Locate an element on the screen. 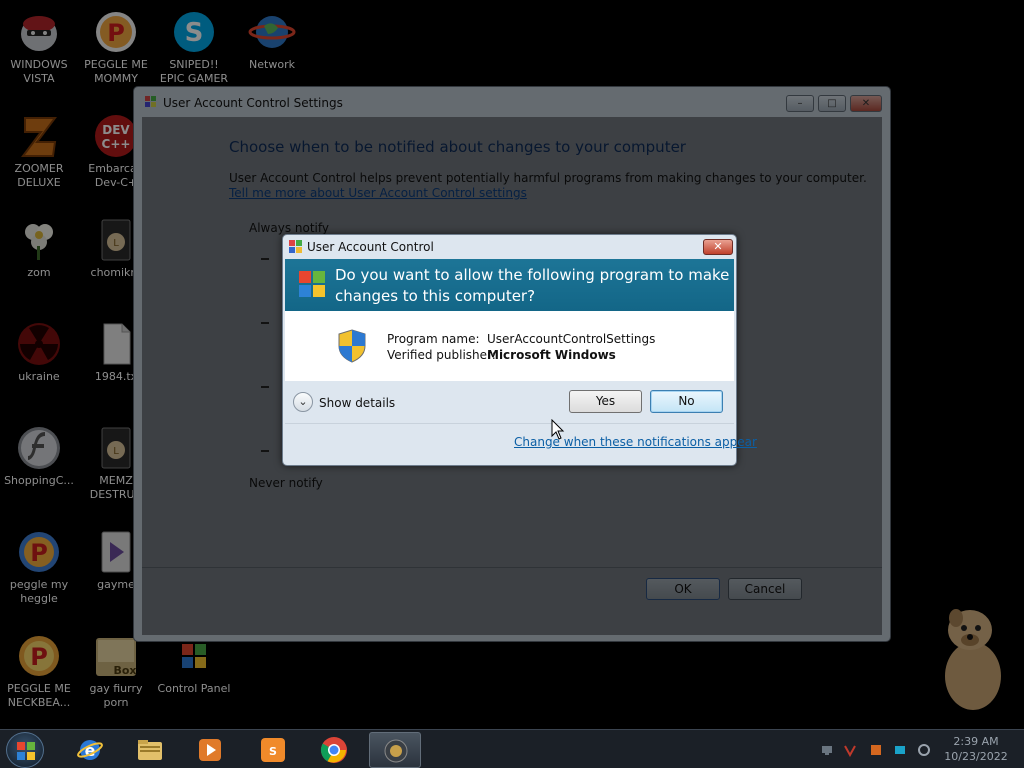 This screenshot has width=1024, height=768. publisher-value: Microsoft Windows is located at coordinates (551, 355).